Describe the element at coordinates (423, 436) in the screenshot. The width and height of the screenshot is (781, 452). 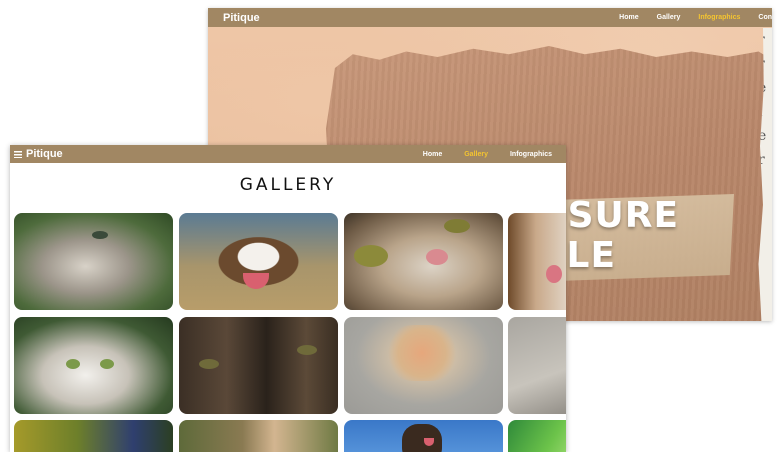
I see `gallery-image-dog-sky` at that location.